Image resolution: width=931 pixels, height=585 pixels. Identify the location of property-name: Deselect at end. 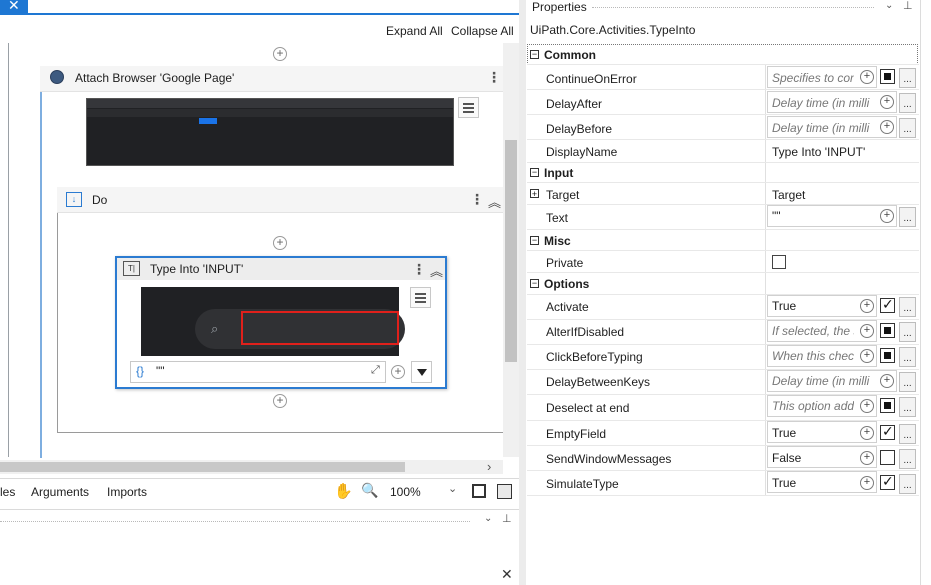
(588, 408).